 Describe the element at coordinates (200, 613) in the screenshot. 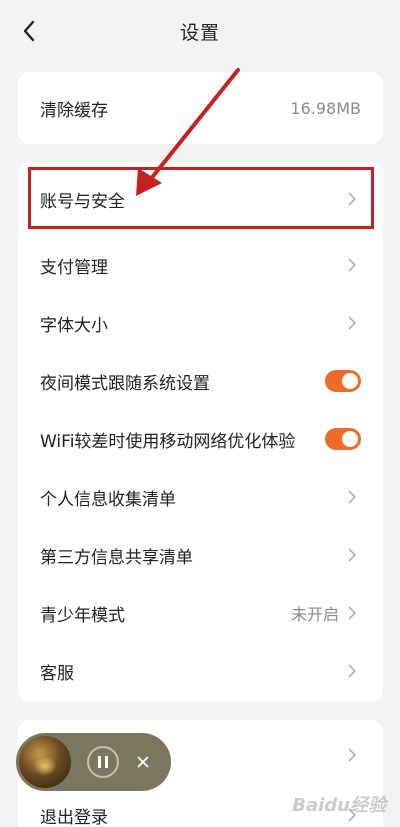

I see `teen-mode-row: 青少年模式 未开启` at that location.